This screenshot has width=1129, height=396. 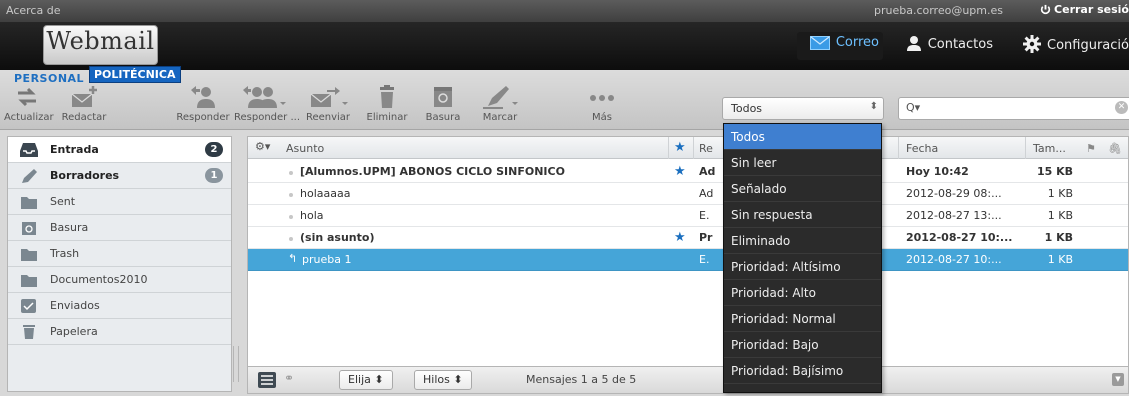 I want to click on threads-dropdown-label: Hilos, so click(x=436, y=379).